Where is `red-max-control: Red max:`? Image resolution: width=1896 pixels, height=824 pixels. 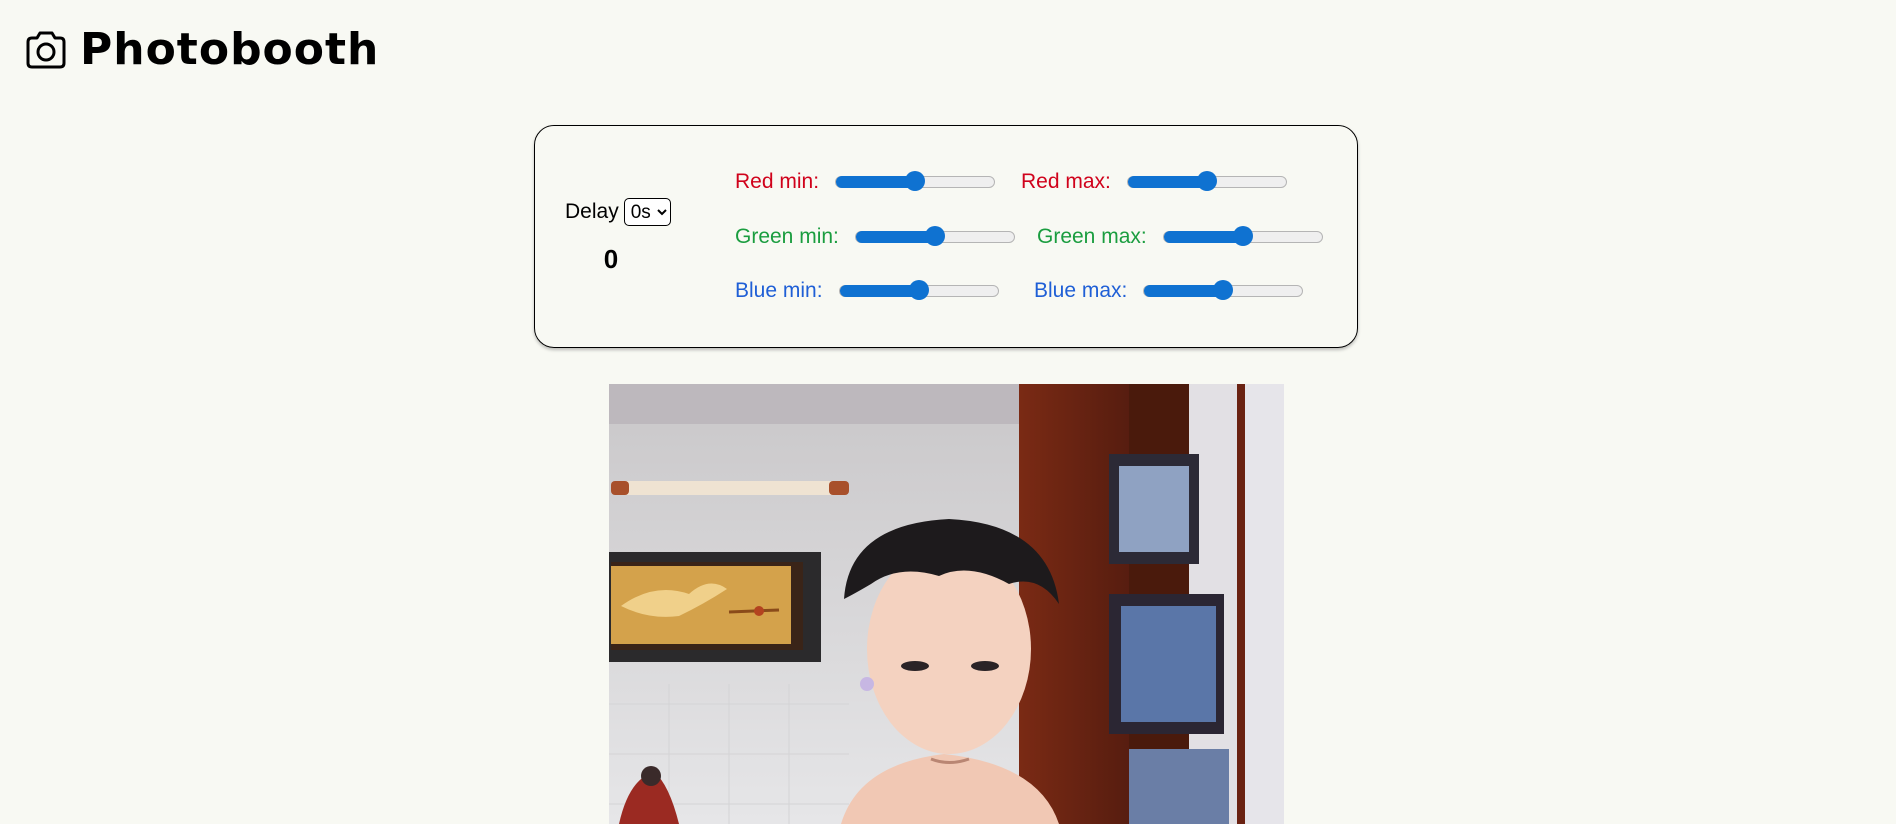
red-max-control: Red max: is located at coordinates (1154, 182).